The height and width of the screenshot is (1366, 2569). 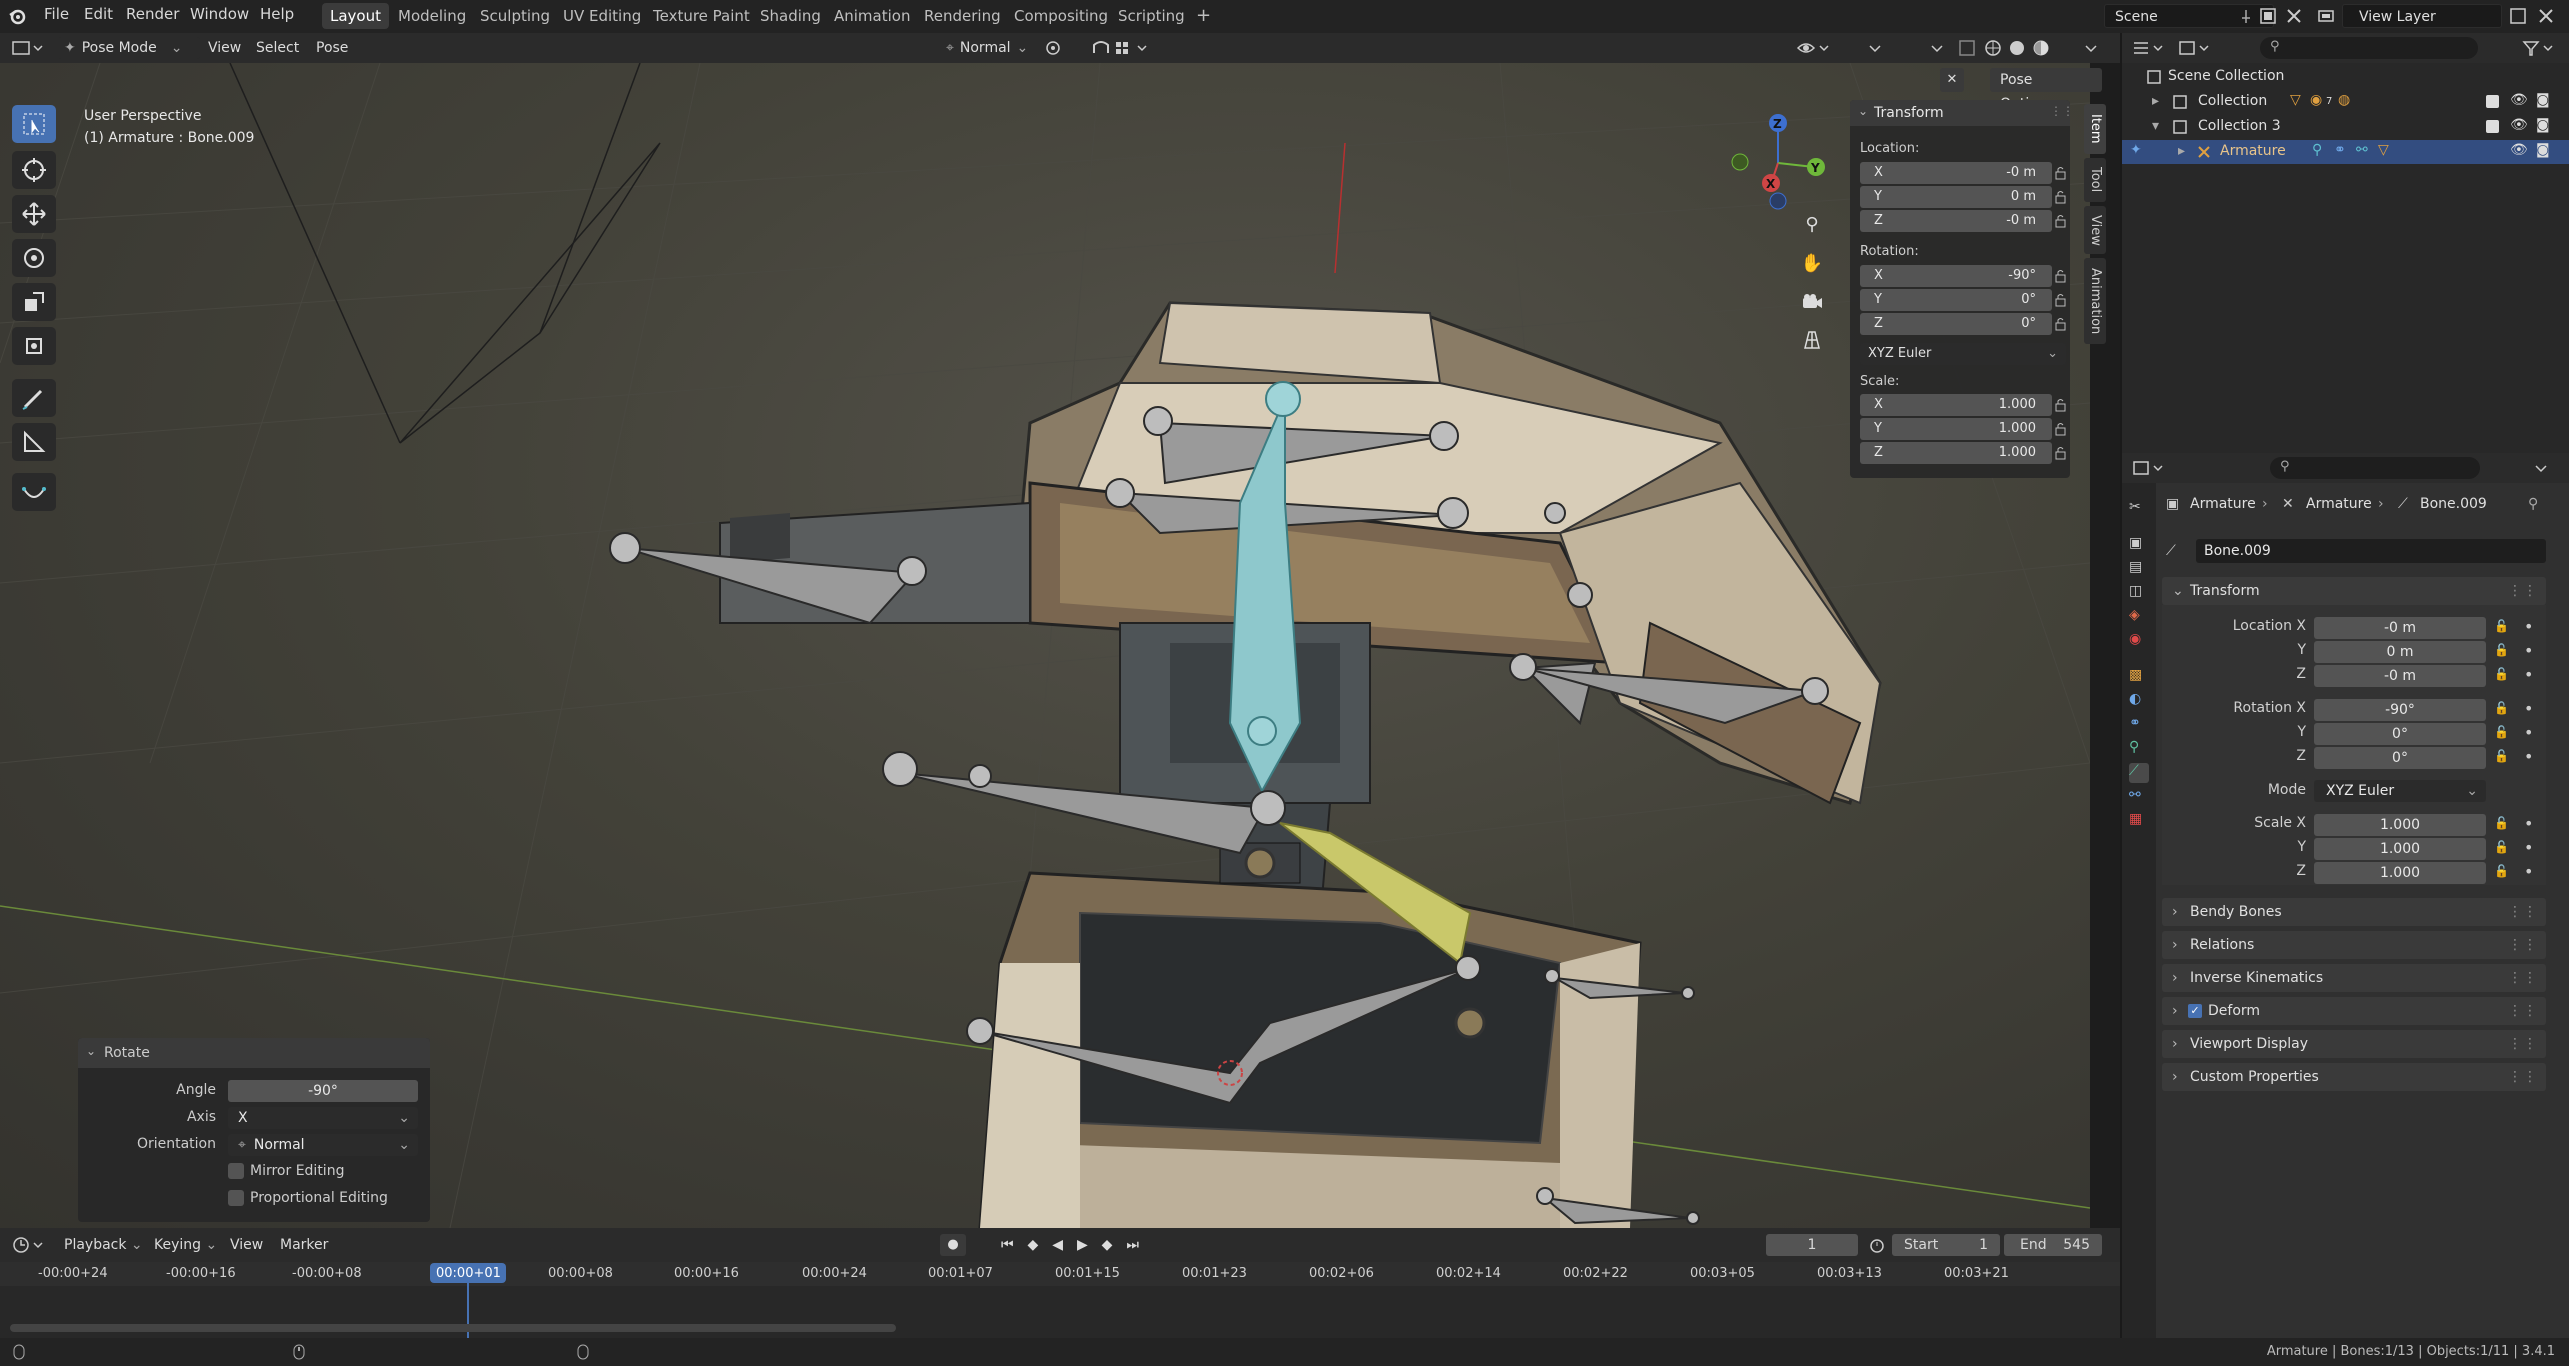 What do you see at coordinates (2139, 797) in the screenshot?
I see `bone-constraint-settings-icon: ⚯` at bounding box center [2139, 797].